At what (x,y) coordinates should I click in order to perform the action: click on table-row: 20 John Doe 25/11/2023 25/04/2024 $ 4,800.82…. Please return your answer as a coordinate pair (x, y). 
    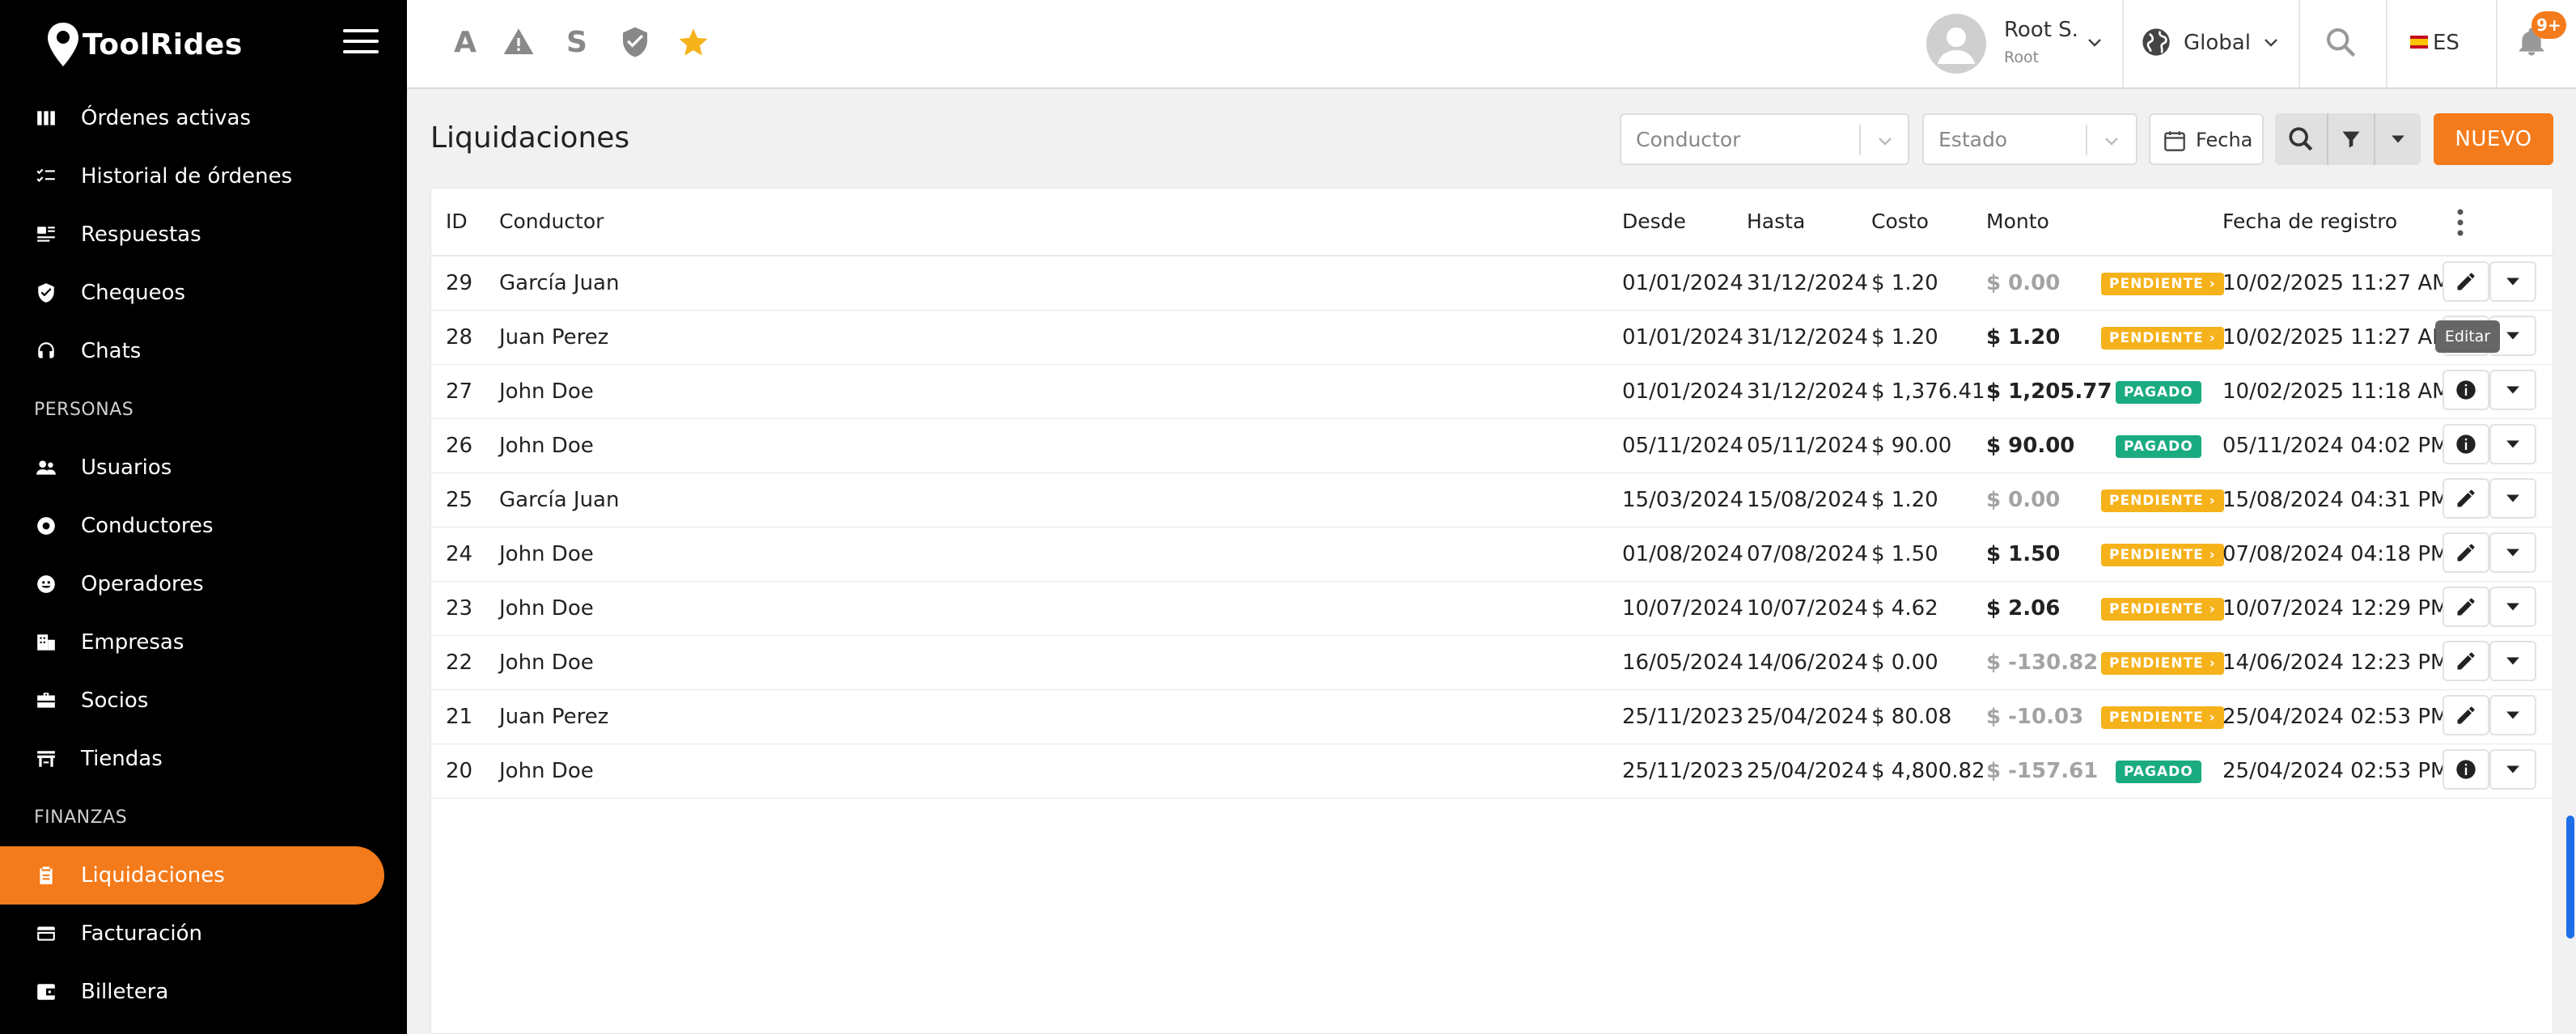
    Looking at the image, I should click on (1492, 771).